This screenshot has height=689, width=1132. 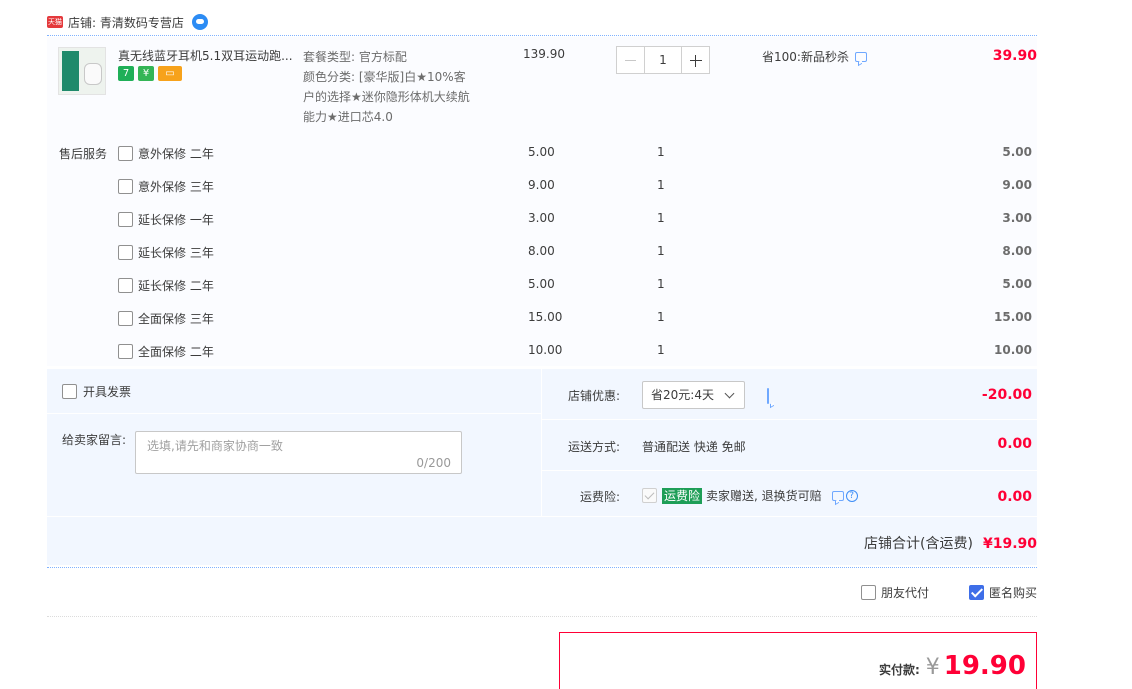 I want to click on service-total: 8.00, so click(x=1017, y=251).